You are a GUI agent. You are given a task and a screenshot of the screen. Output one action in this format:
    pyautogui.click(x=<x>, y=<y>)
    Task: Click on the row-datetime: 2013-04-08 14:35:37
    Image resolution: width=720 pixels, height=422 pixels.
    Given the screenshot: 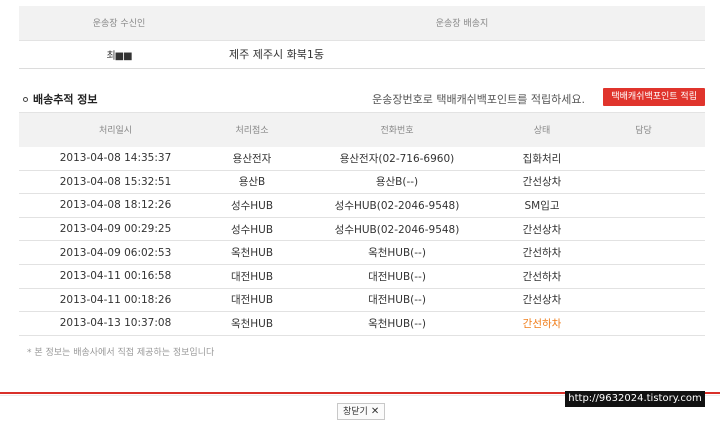 What is the action you would take?
    pyautogui.click(x=115, y=158)
    